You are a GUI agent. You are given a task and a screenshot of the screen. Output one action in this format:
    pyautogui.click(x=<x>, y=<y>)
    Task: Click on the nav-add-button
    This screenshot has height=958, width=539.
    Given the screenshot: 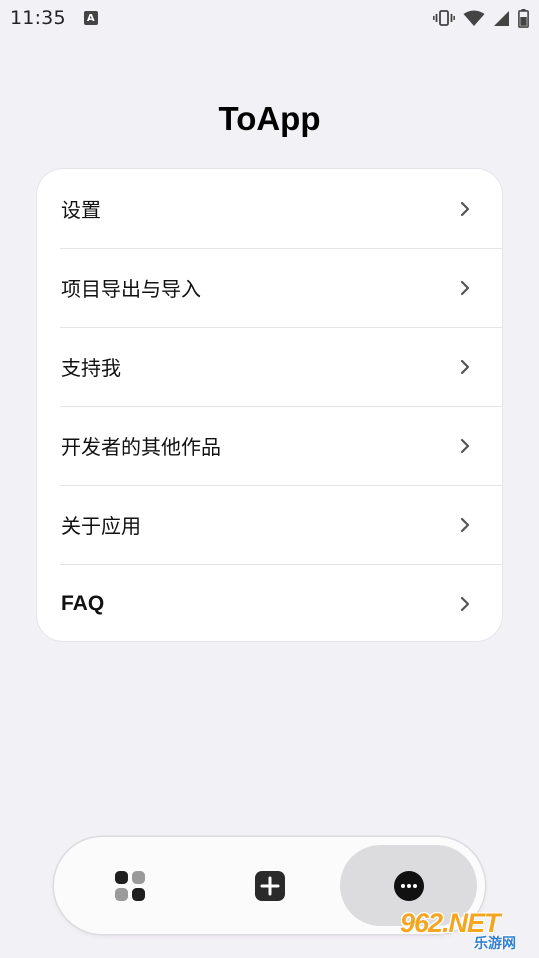 What is the action you would take?
    pyautogui.click(x=270, y=885)
    